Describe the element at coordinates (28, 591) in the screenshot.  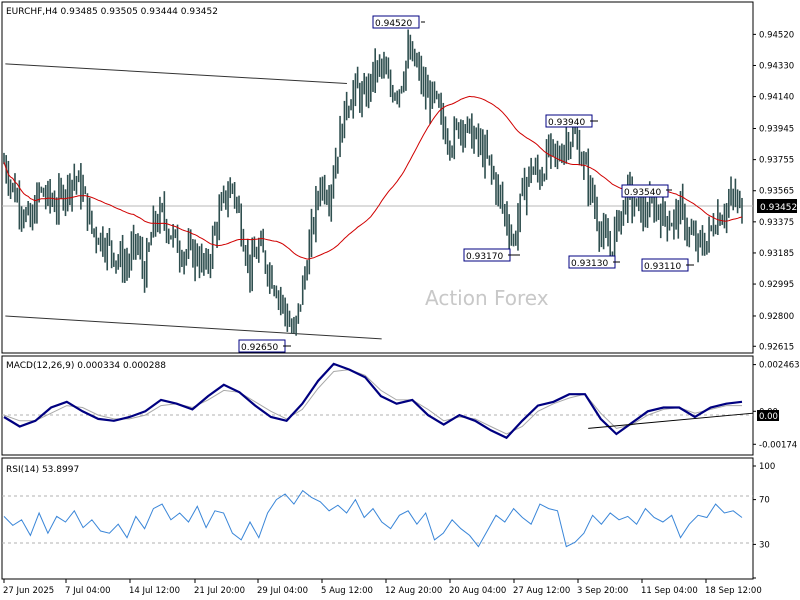
I see `time-tick-label: 27 Jun 2025` at that location.